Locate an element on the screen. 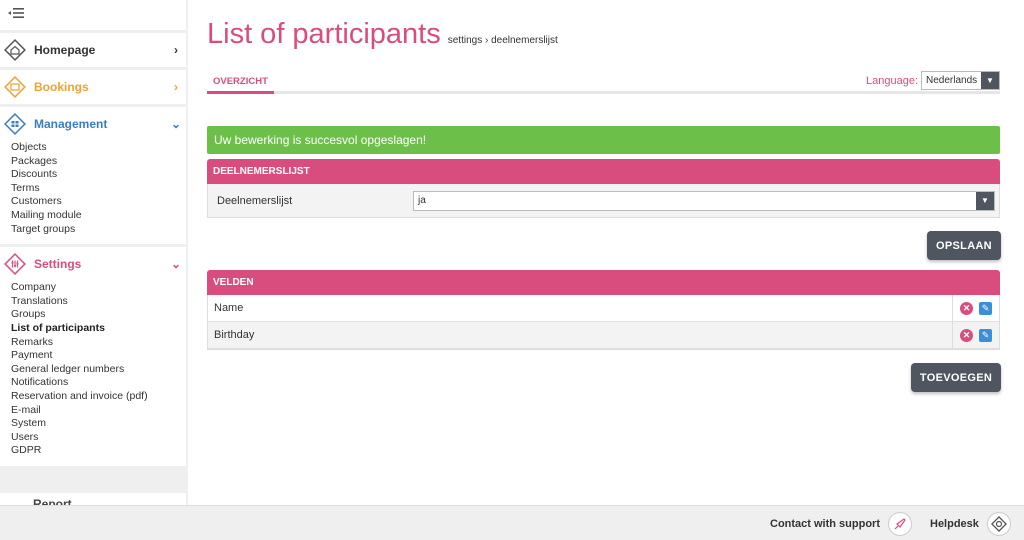 Image resolution: width=1024 pixels, height=540 pixels. deelnemerslijst-panel-header: DEELNEMERSLIJST is located at coordinates (603, 171).